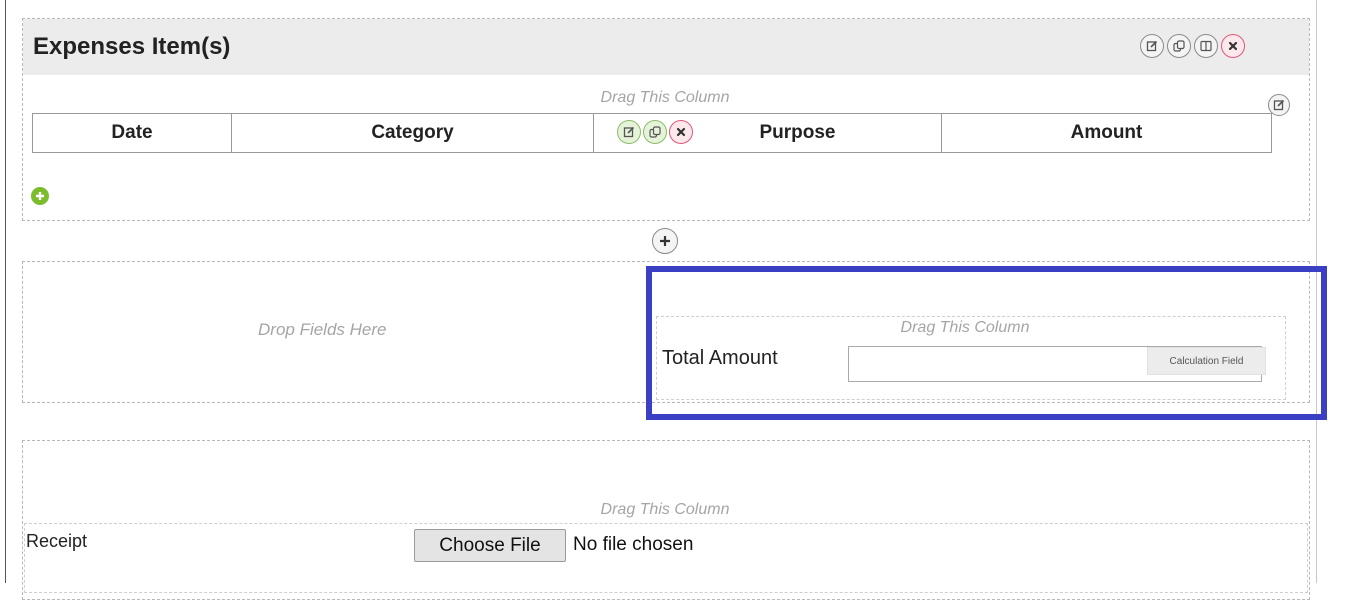 The height and width of the screenshot is (600, 1349). I want to click on highlight-box, so click(986, 343).